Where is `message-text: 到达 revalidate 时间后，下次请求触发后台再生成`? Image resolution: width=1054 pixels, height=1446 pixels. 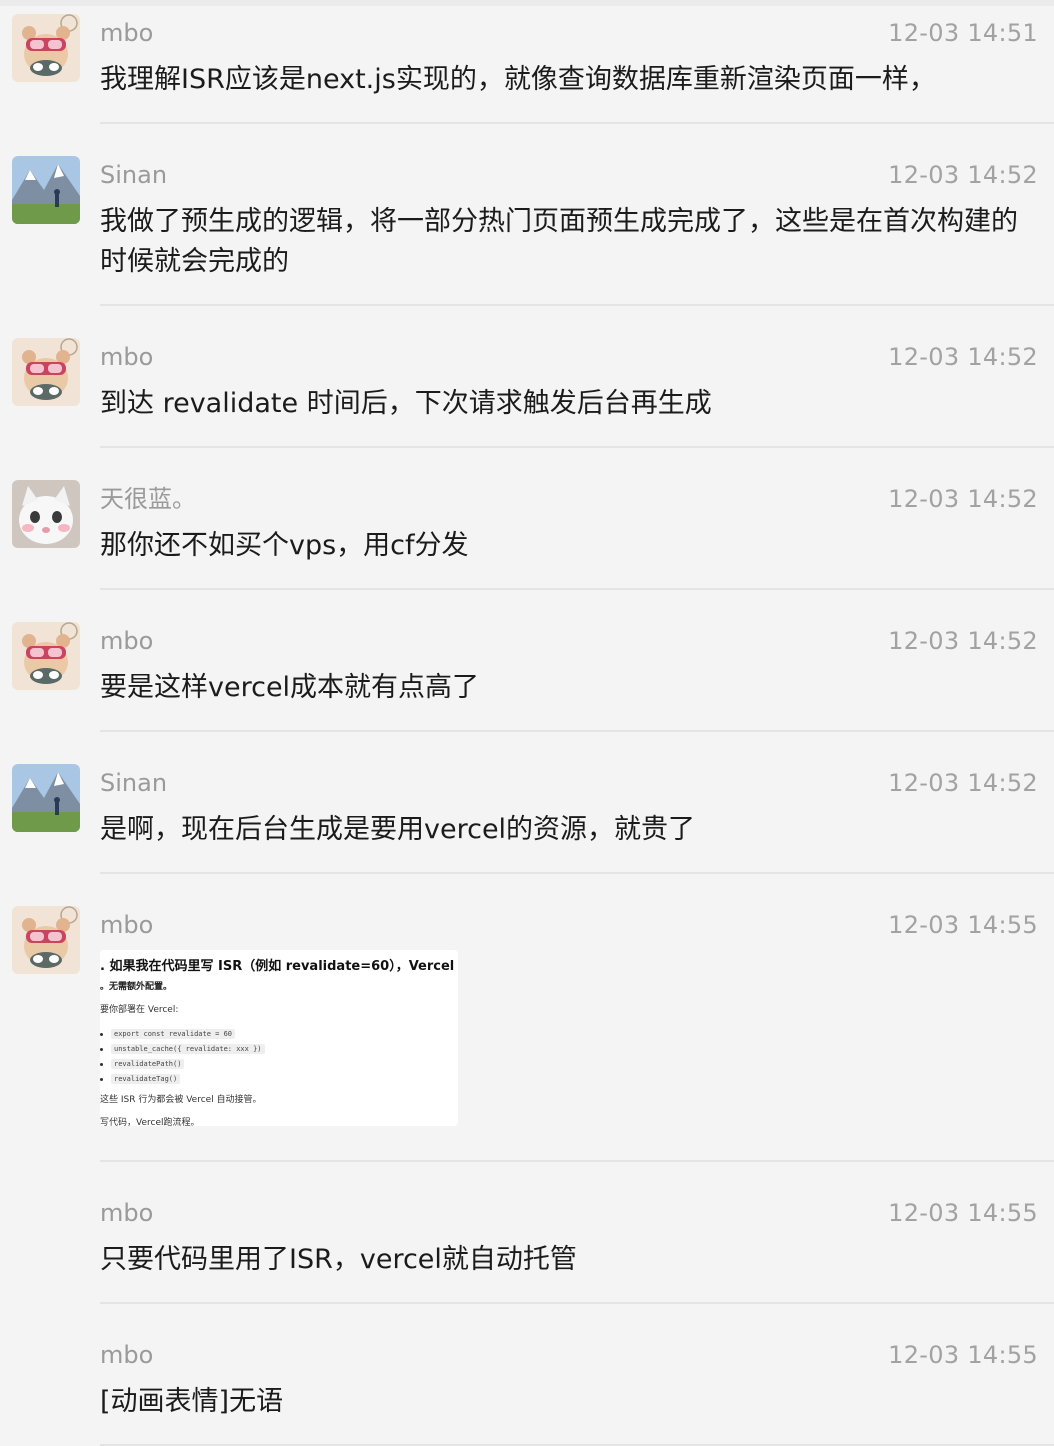
message-text: 到达 revalidate 时间后，下次请求触发后台再生成 is located at coordinates (406, 403).